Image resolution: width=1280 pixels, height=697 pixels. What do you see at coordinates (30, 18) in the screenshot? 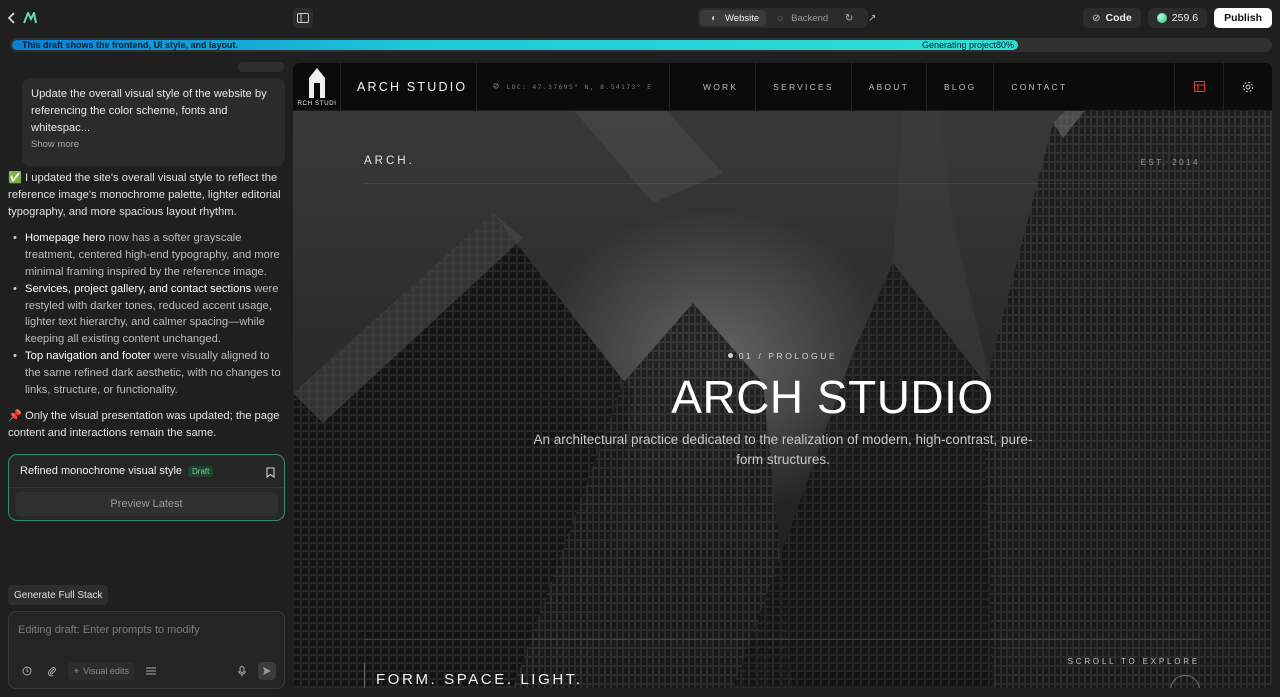
I see `app-logo-icon` at bounding box center [30, 18].